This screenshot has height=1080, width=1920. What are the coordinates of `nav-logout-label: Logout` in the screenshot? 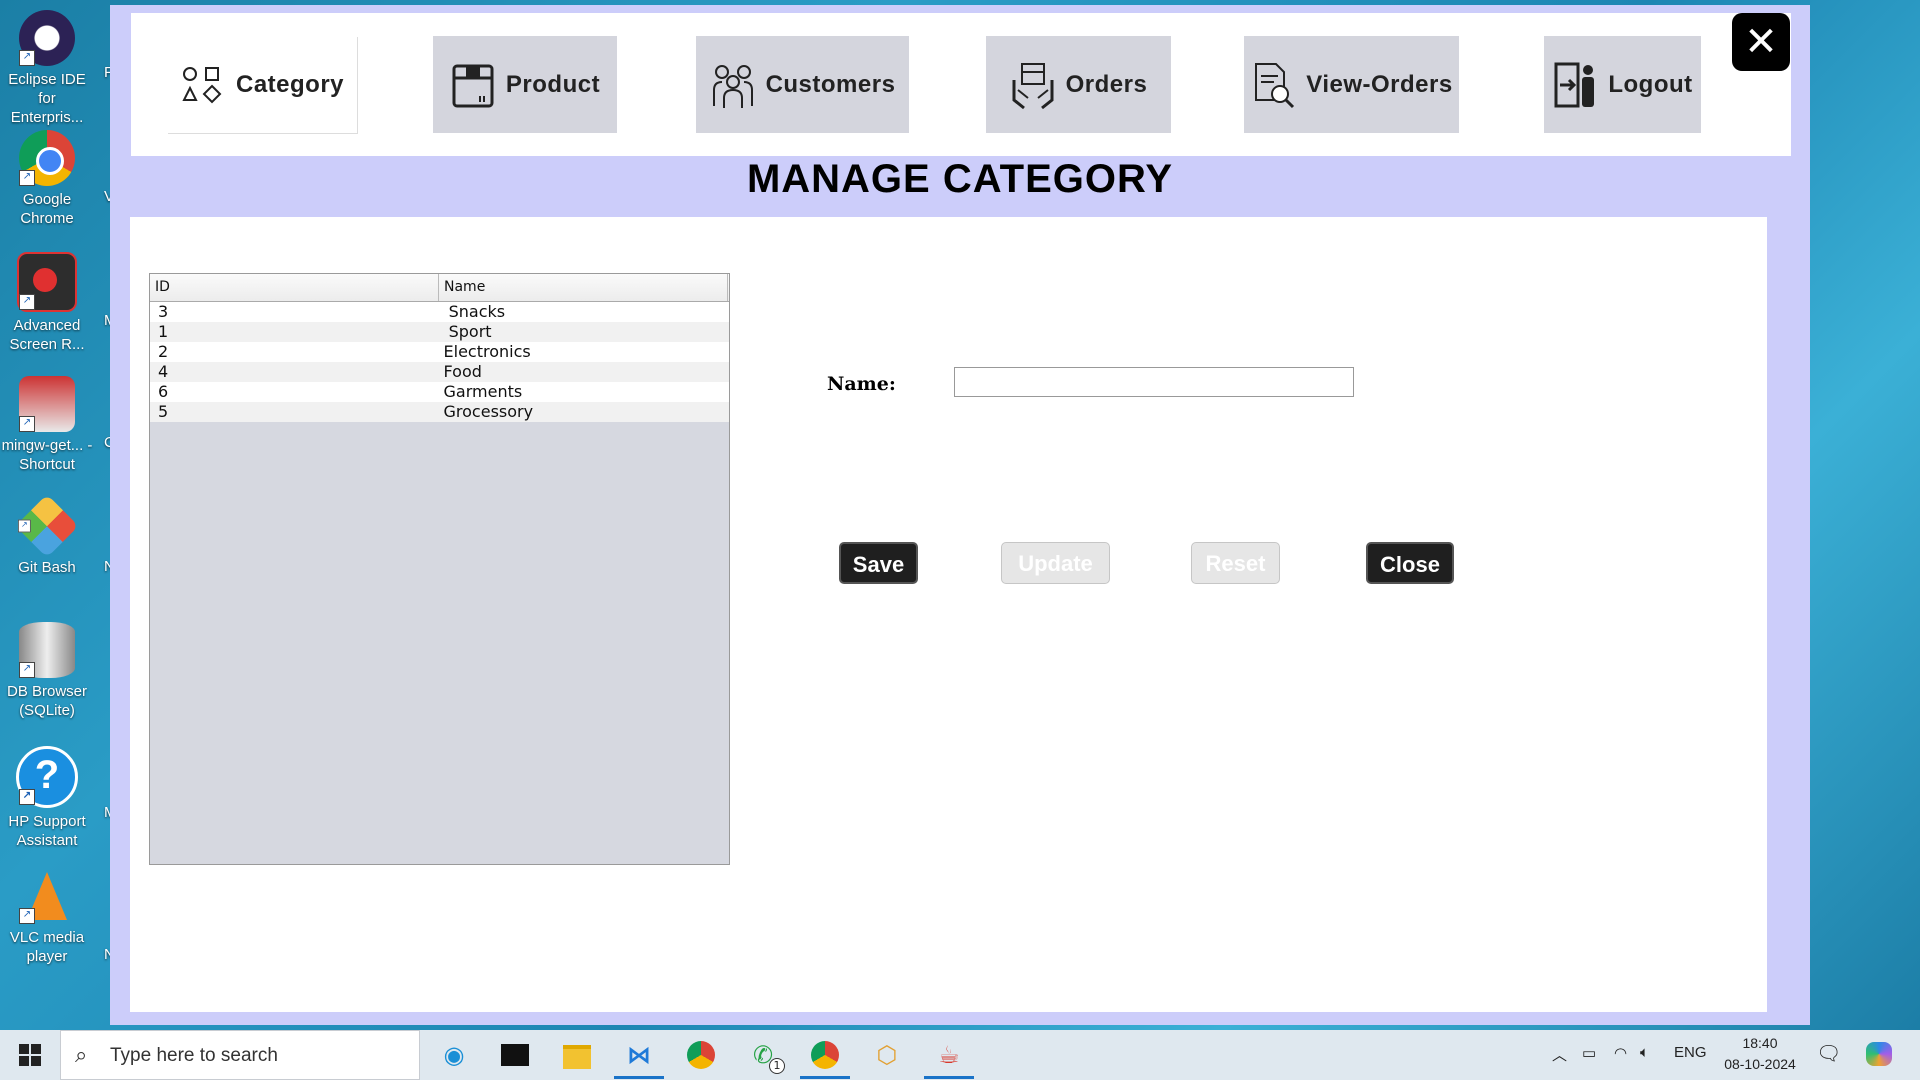 It's located at (1650, 84).